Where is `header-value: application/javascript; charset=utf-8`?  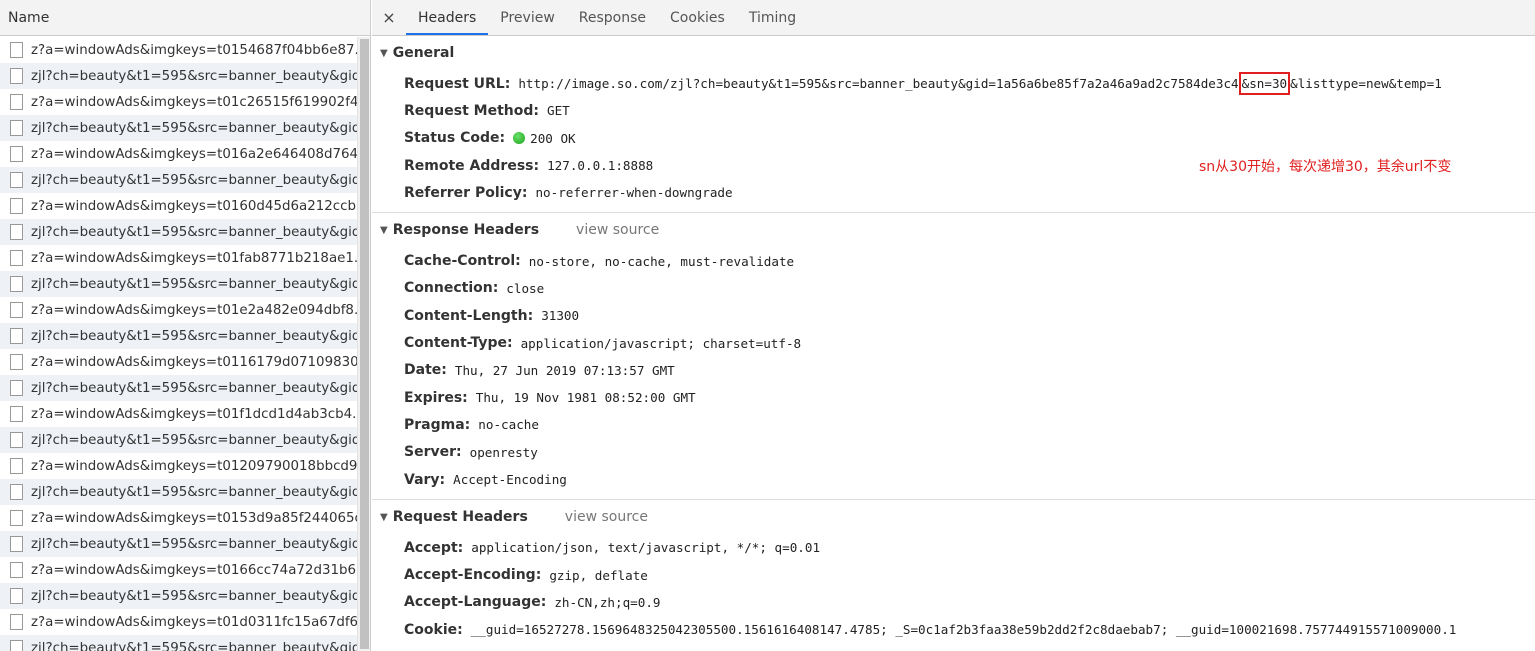 header-value: application/javascript; charset=utf-8 is located at coordinates (661, 343).